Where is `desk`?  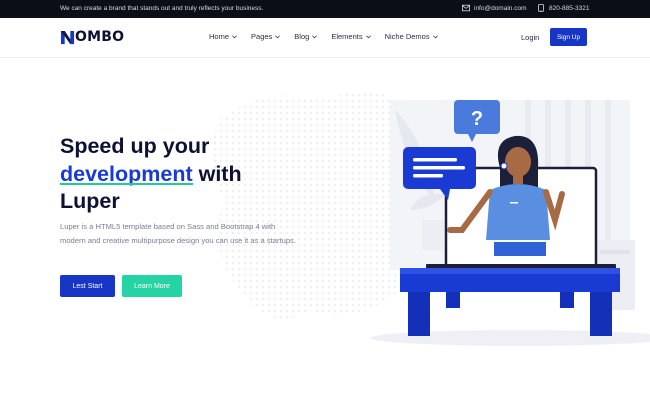 desk is located at coordinates (510, 302).